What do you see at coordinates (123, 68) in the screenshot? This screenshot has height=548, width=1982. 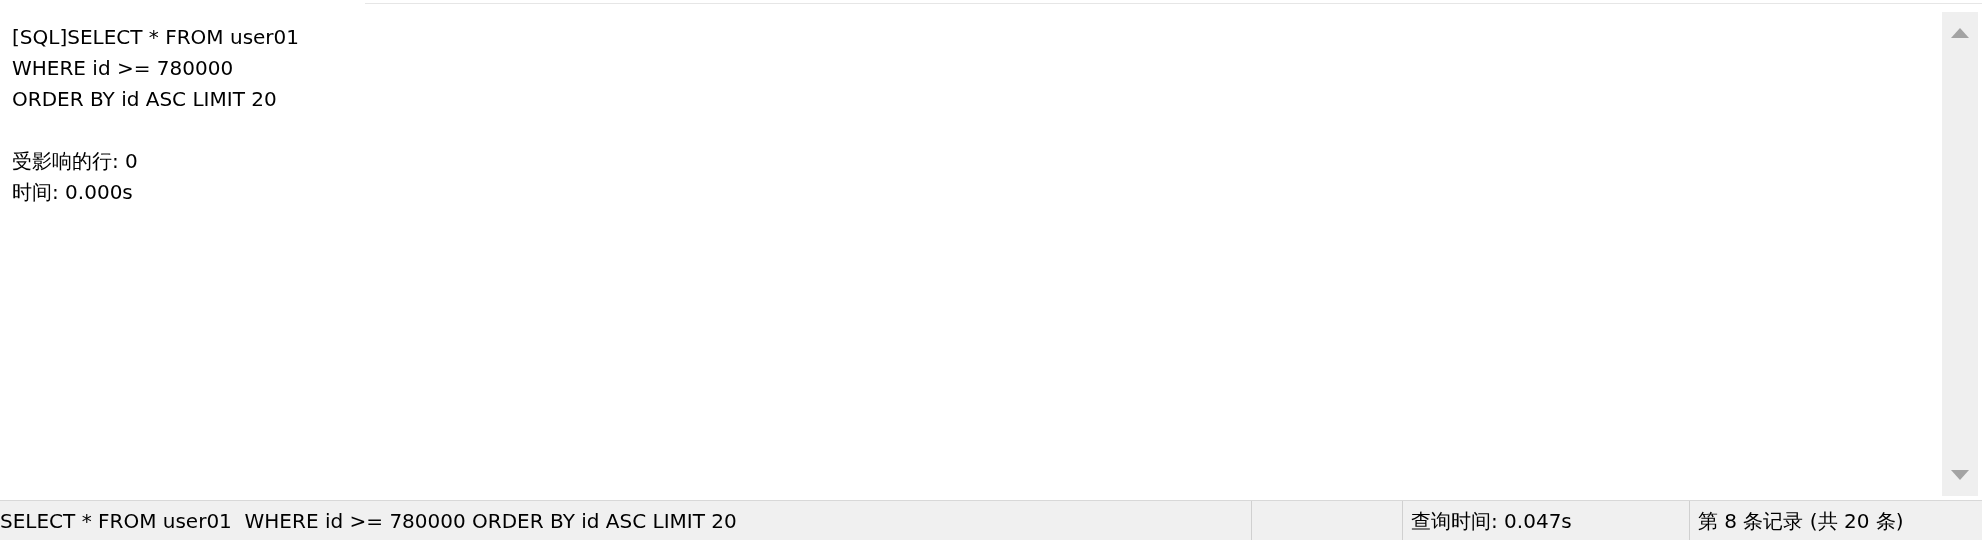 I see `sql-line: WHERE id >= 780000` at bounding box center [123, 68].